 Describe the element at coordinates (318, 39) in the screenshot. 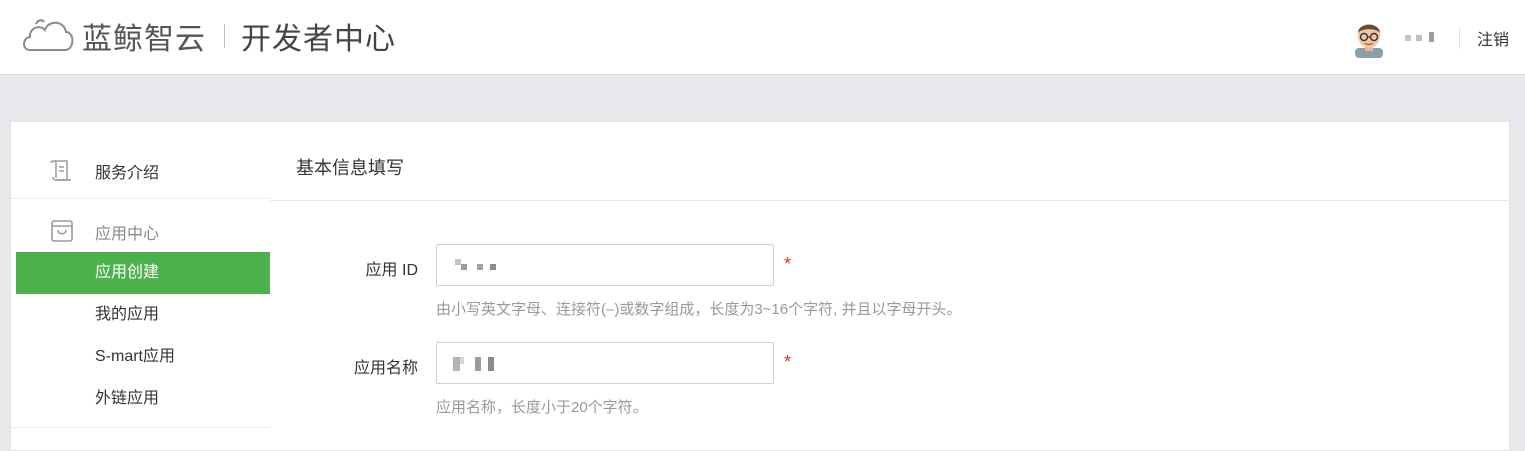

I see `brand-subtitle: 开发者中心` at that location.